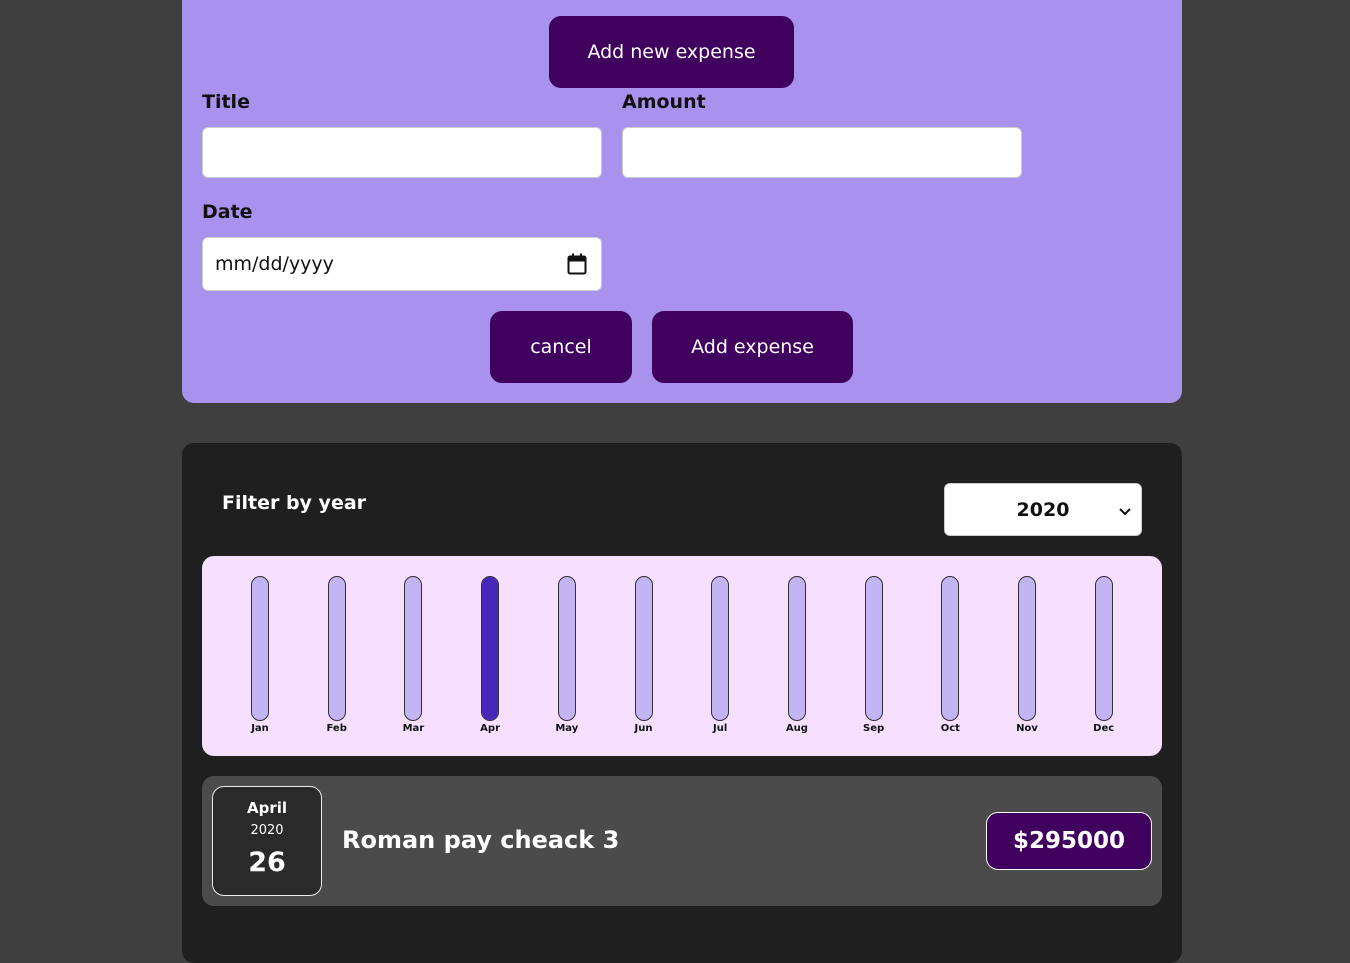 This screenshot has width=1350, height=963. Describe the element at coordinates (720, 648) in the screenshot. I see `chart-bar-jul` at that location.